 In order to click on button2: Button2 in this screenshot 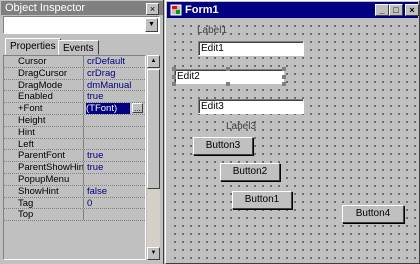, I will do `click(250, 172)`.